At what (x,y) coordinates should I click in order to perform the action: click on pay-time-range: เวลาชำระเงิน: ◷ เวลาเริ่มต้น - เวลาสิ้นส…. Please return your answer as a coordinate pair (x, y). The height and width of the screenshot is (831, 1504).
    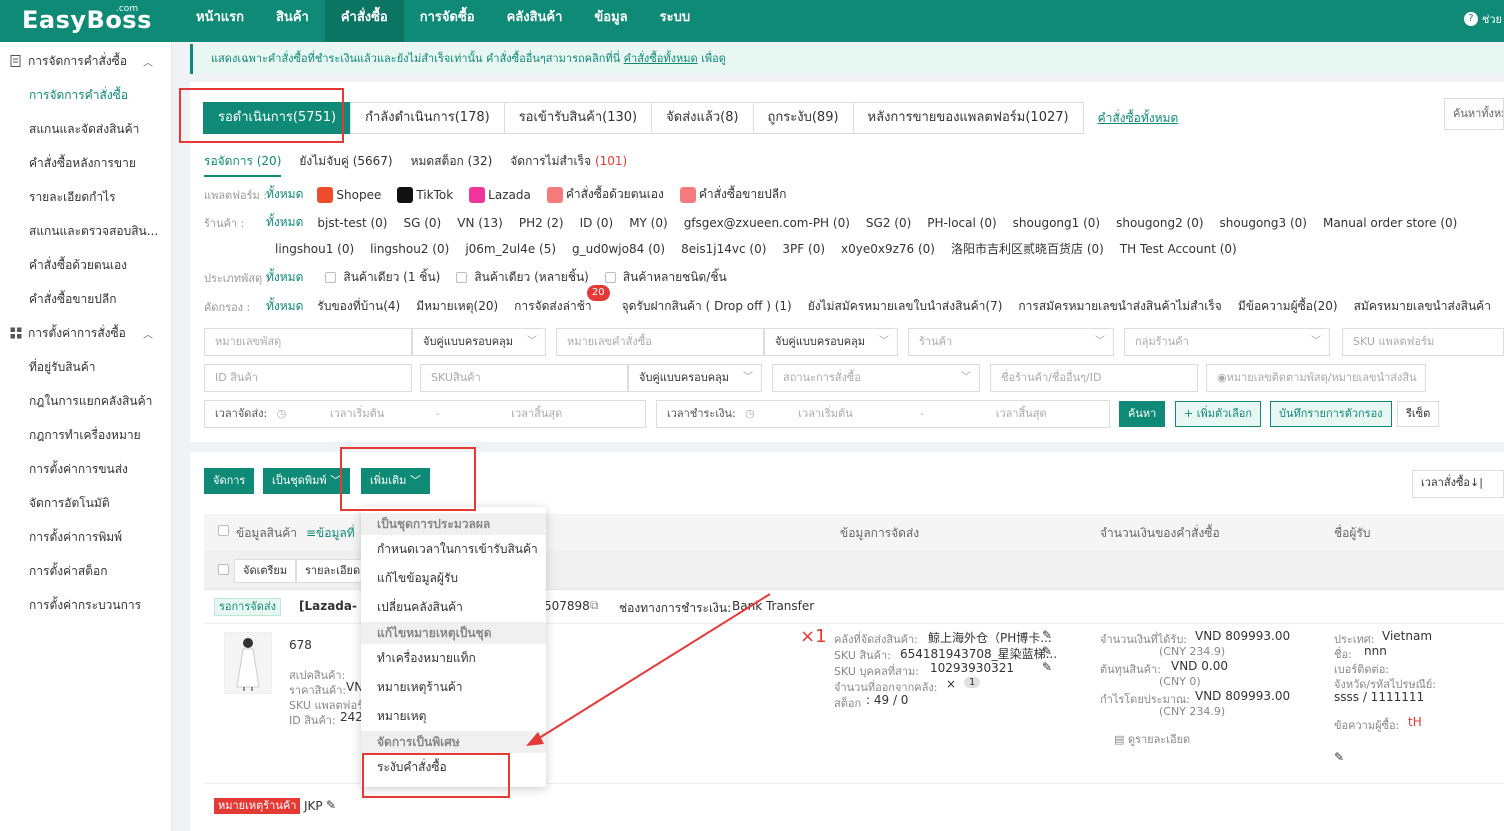
    Looking at the image, I should click on (883, 414).